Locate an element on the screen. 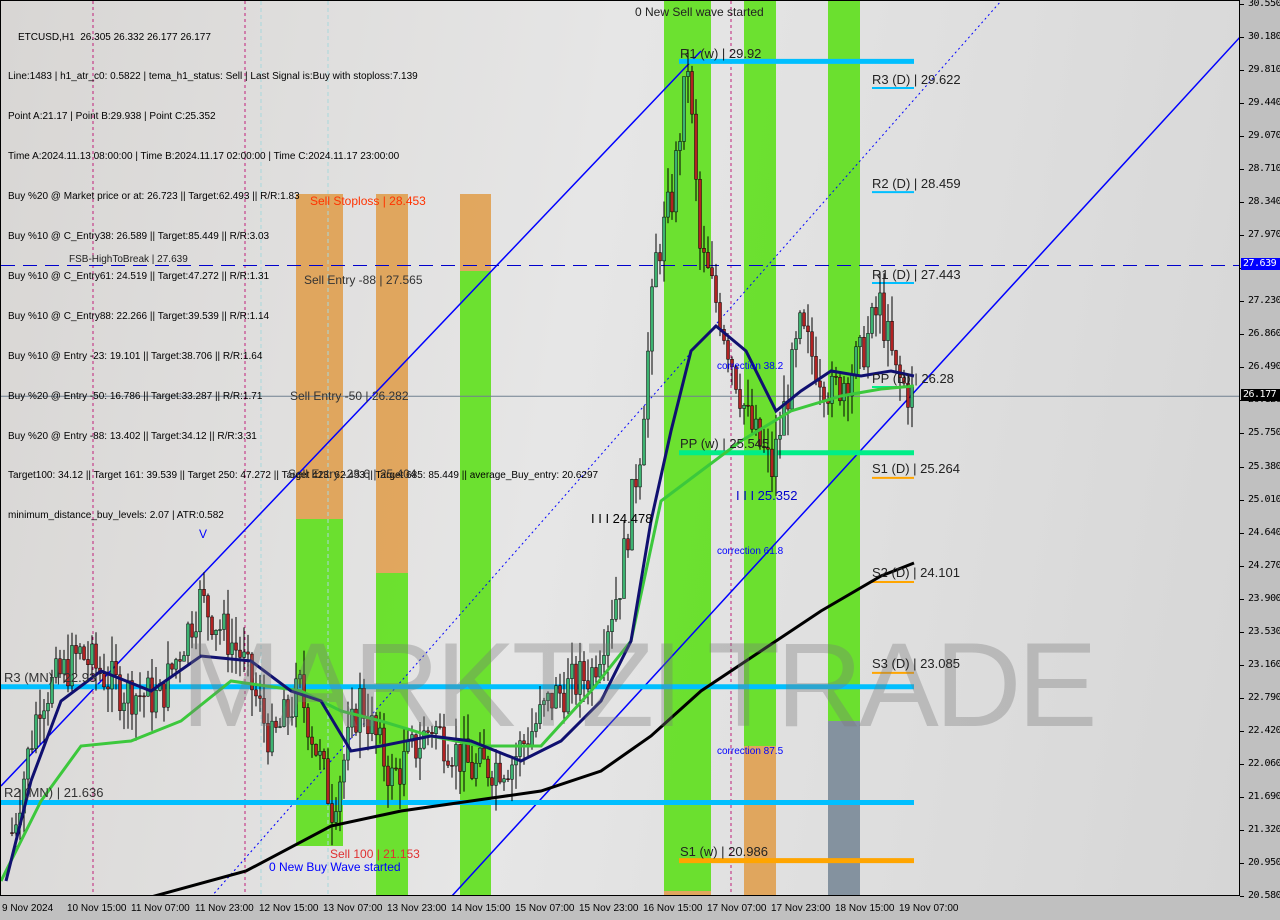 This screenshot has width=1280, height=920. price-tick-label: 25.380 is located at coordinates (1264, 466).